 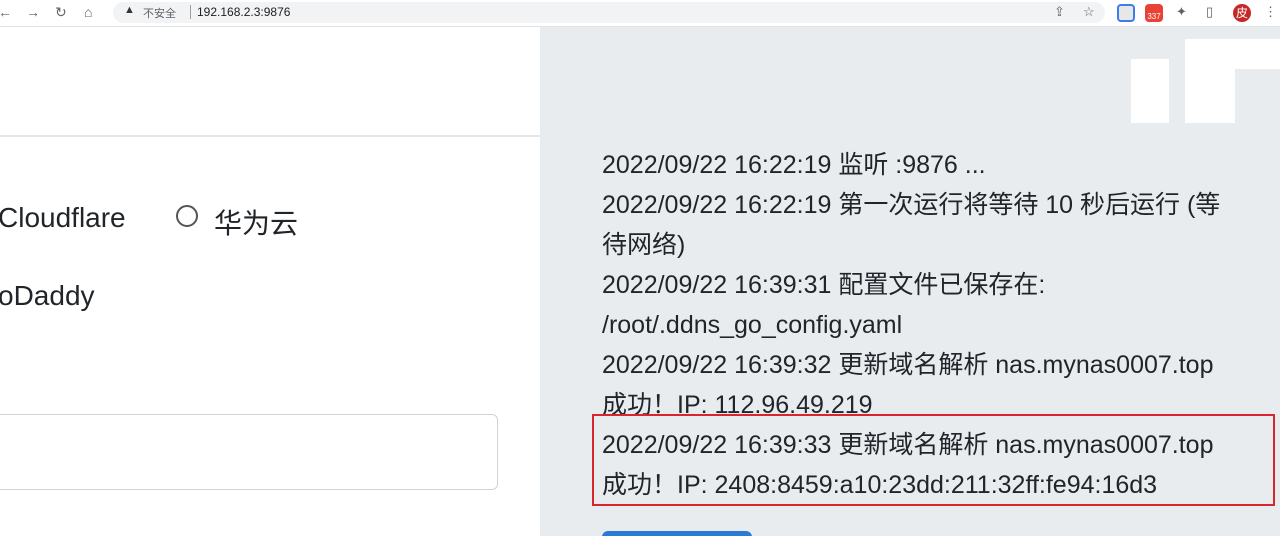 What do you see at coordinates (249, 452) in the screenshot?
I see `config-input` at bounding box center [249, 452].